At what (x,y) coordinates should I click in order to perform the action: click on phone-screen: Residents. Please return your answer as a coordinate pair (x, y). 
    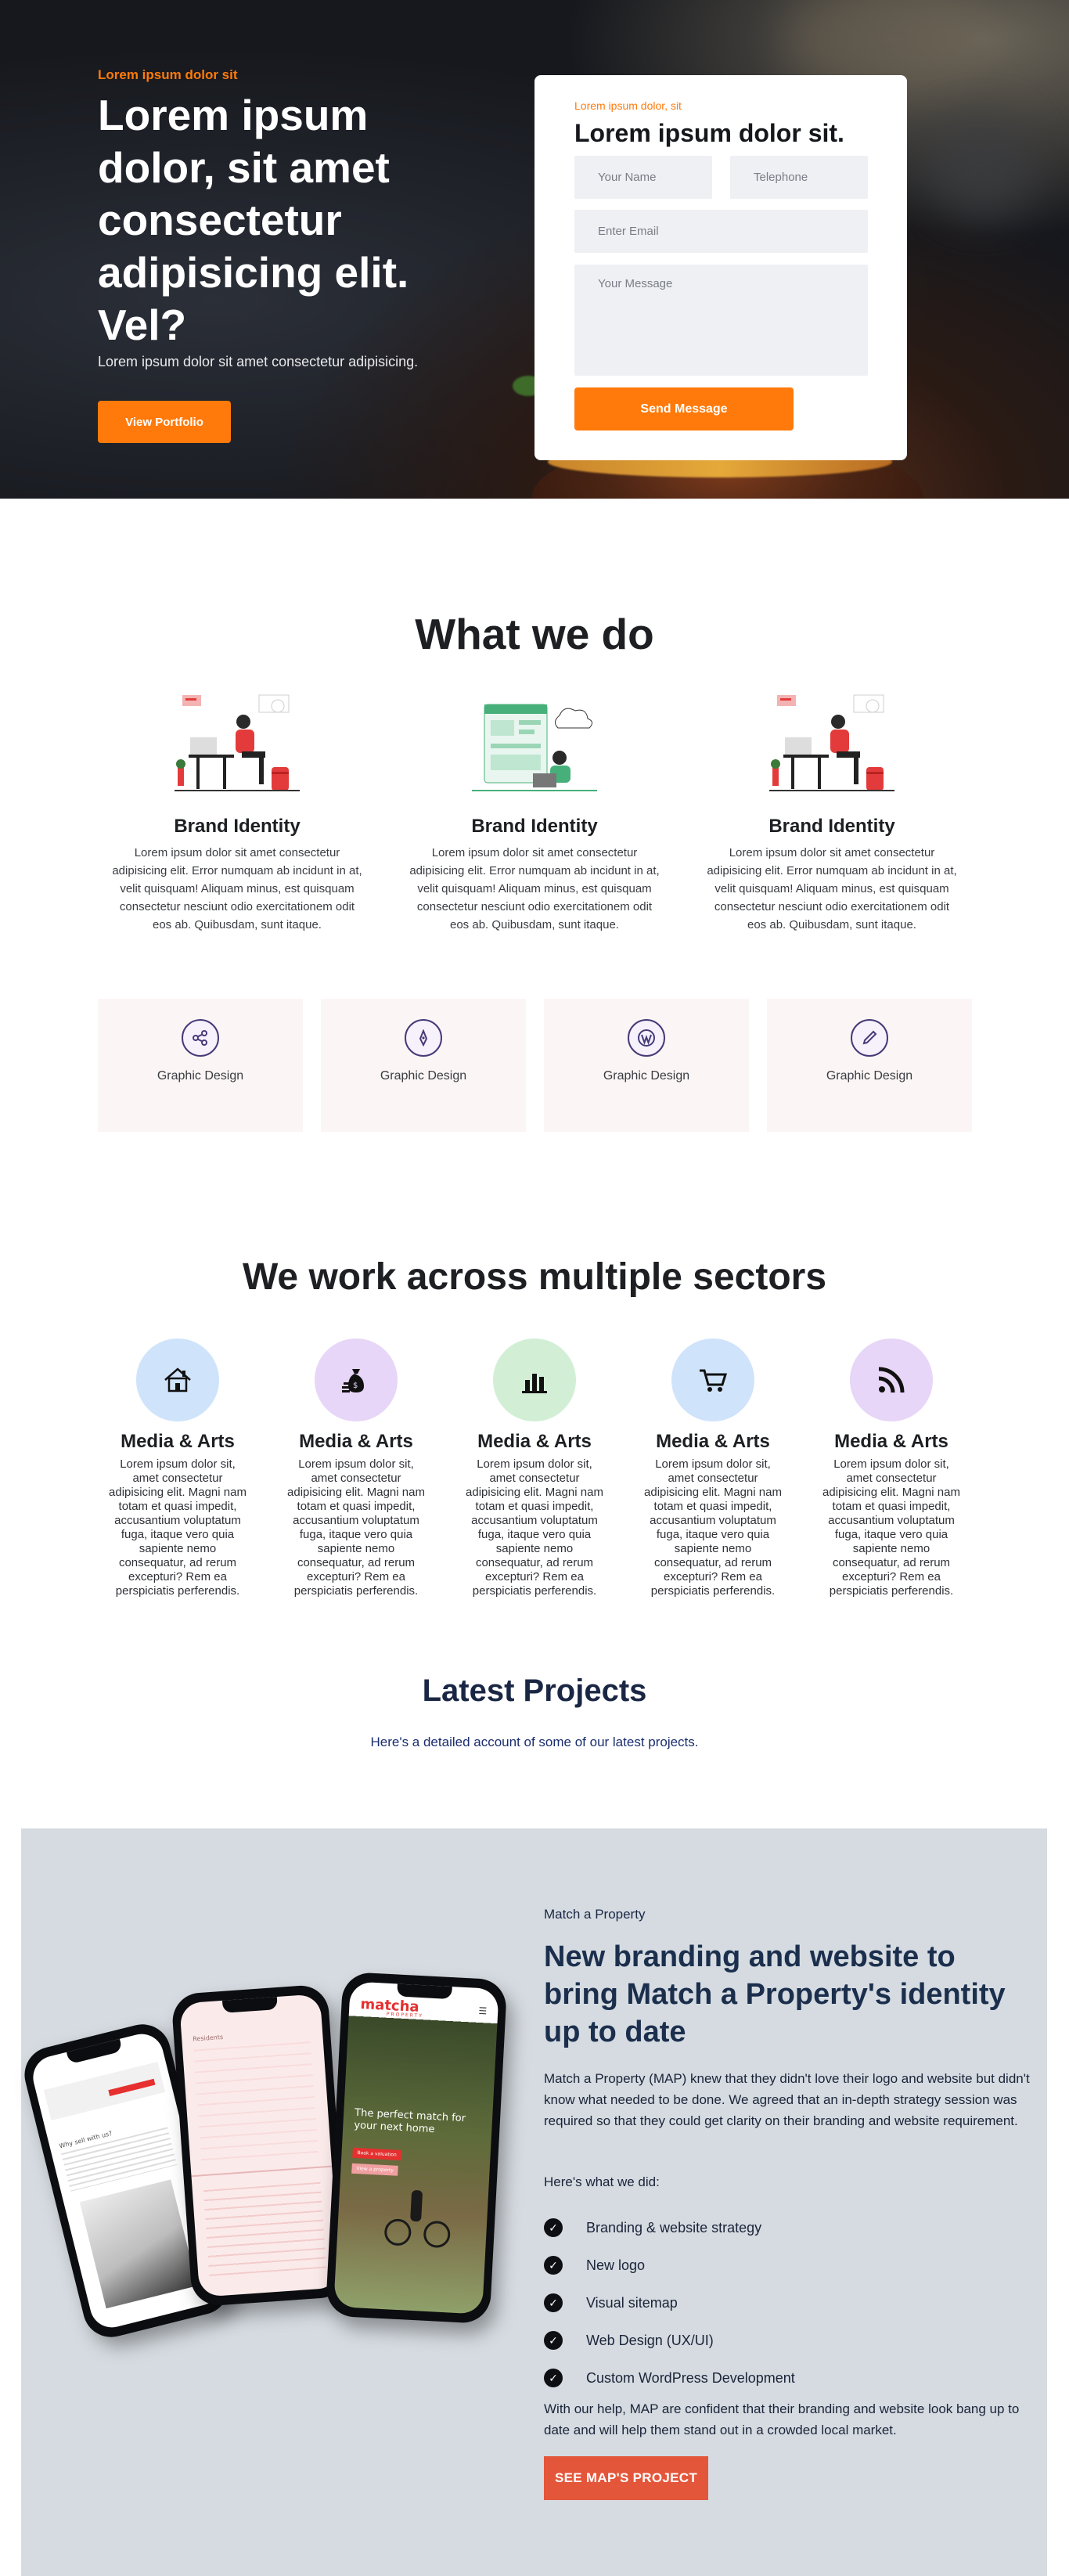
    Looking at the image, I should click on (260, 2145).